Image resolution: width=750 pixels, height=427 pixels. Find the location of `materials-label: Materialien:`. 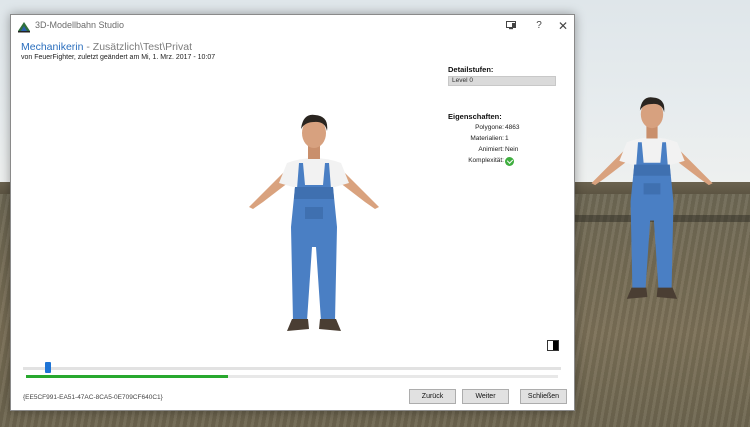

materials-label: Materialien: is located at coordinates (487, 138).